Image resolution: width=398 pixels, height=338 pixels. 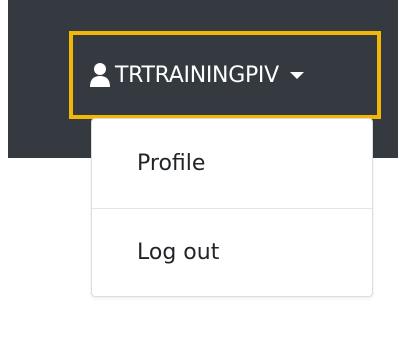 I want to click on menu-item-profile-label: Profile, so click(x=171, y=163).